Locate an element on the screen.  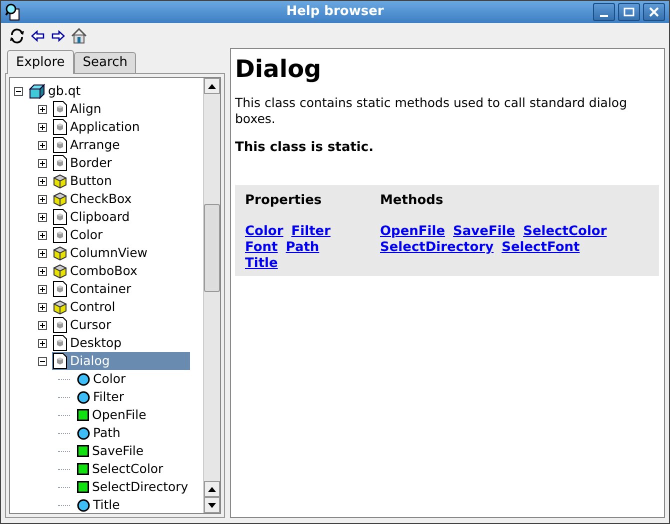
tree-item: Filter is located at coordinates (102, 397).